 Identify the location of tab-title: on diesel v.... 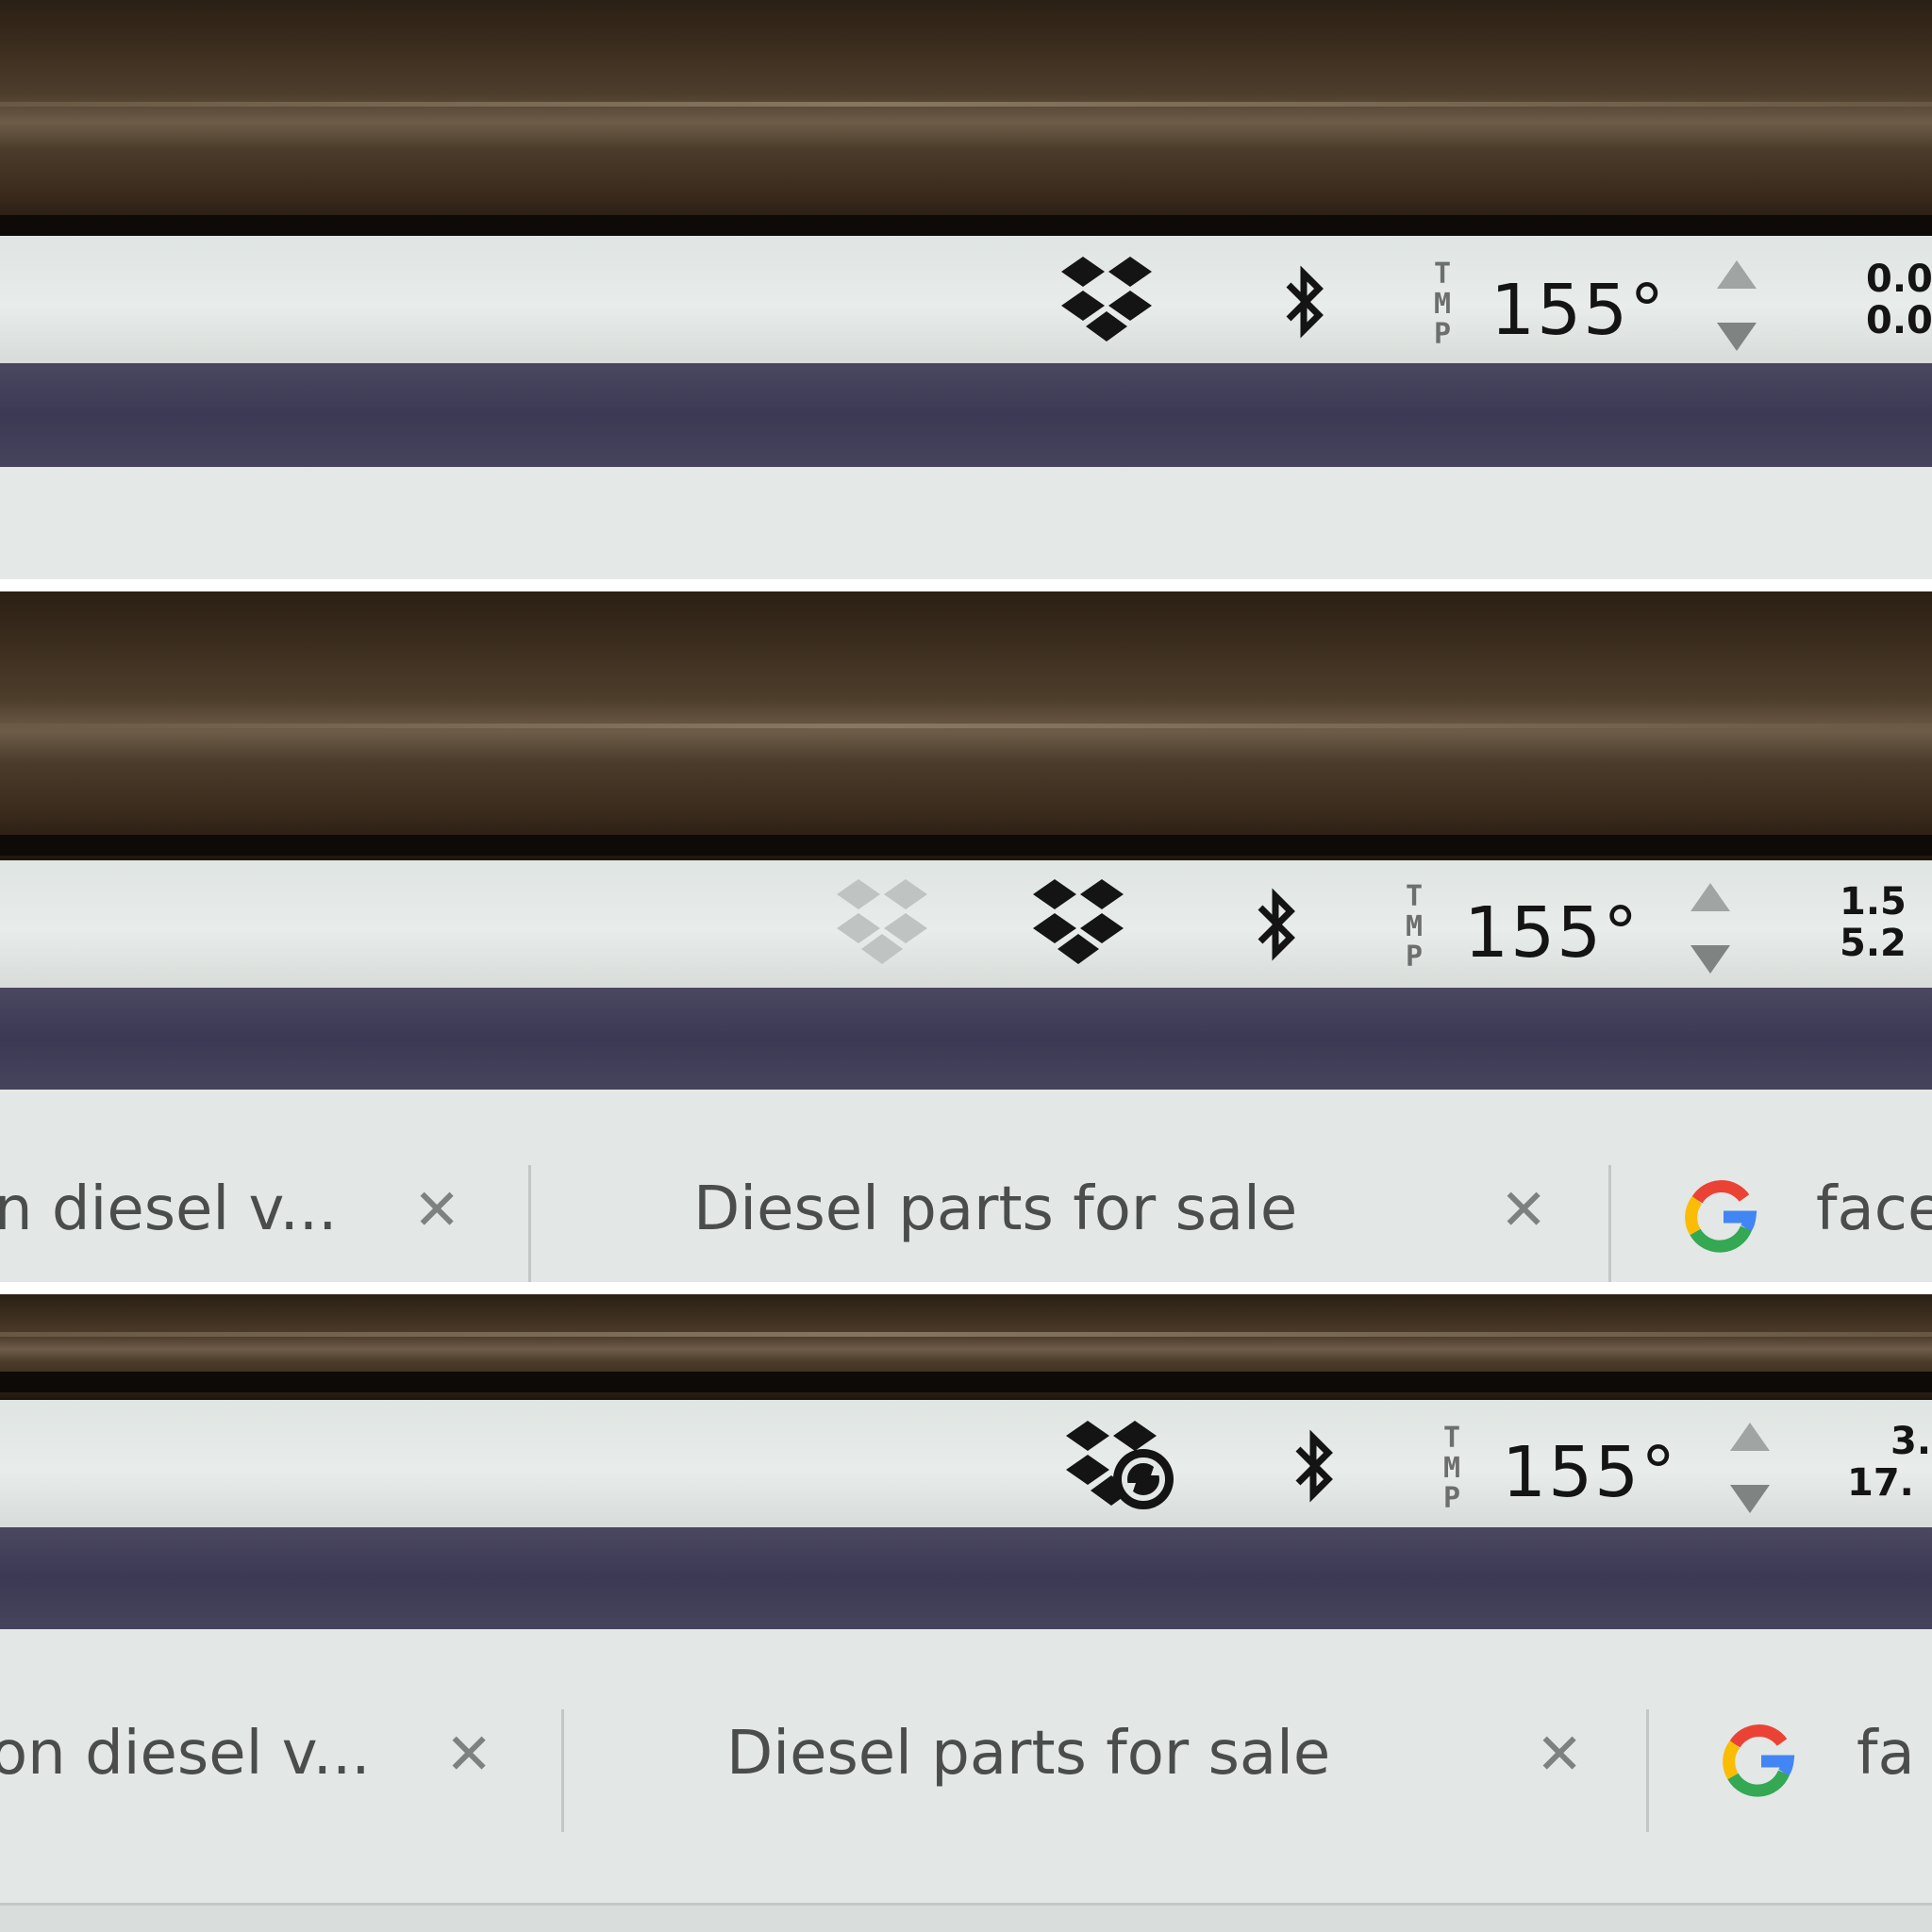
(186, 1754).